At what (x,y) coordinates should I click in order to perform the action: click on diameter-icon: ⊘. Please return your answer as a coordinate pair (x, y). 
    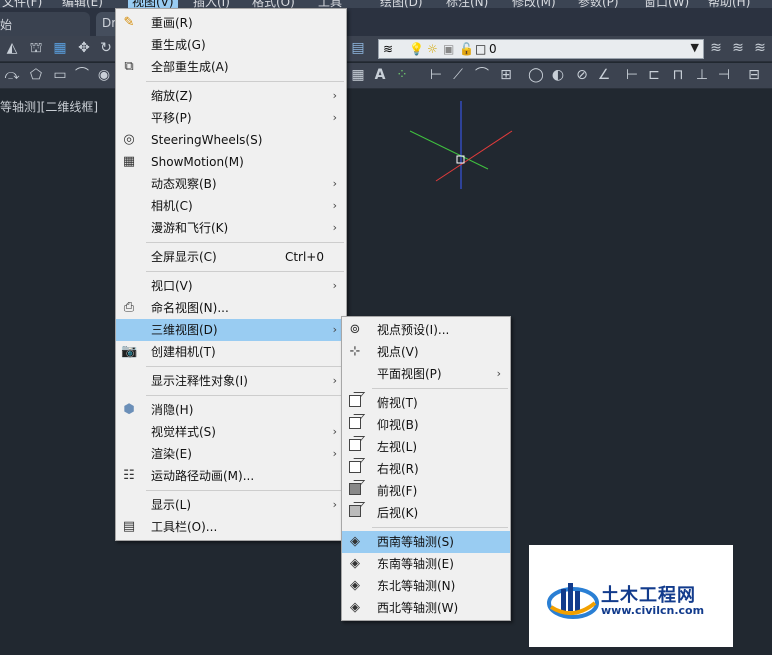
    Looking at the image, I should click on (582, 75).